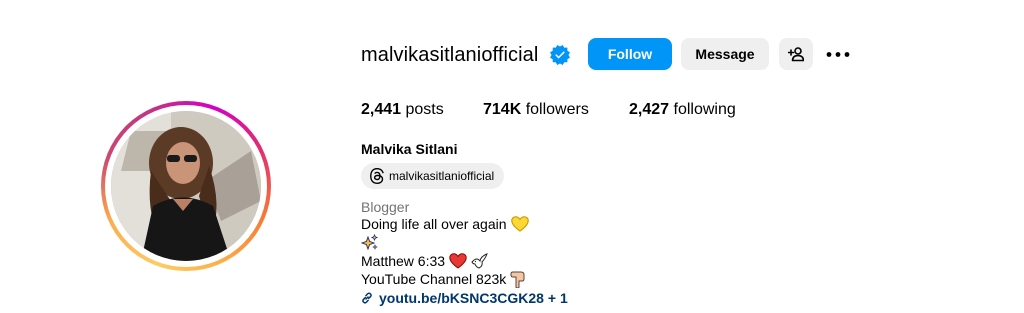 The image size is (1024, 313). What do you see at coordinates (517, 279) in the screenshot?
I see `pointing-down-icon` at bounding box center [517, 279].